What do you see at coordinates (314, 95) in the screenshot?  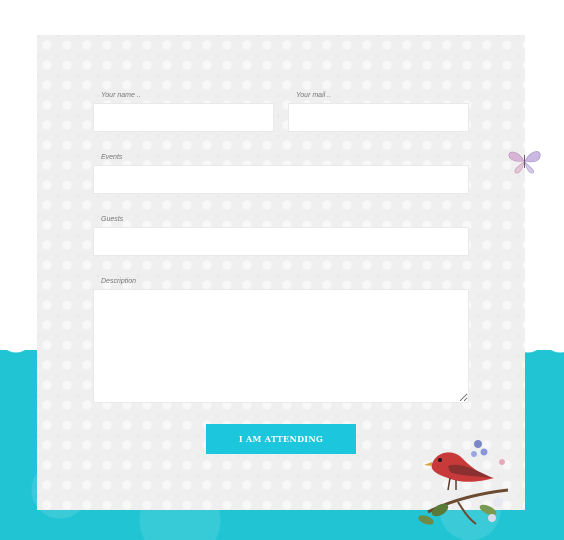 I see `mail-label: Your mail ..` at bounding box center [314, 95].